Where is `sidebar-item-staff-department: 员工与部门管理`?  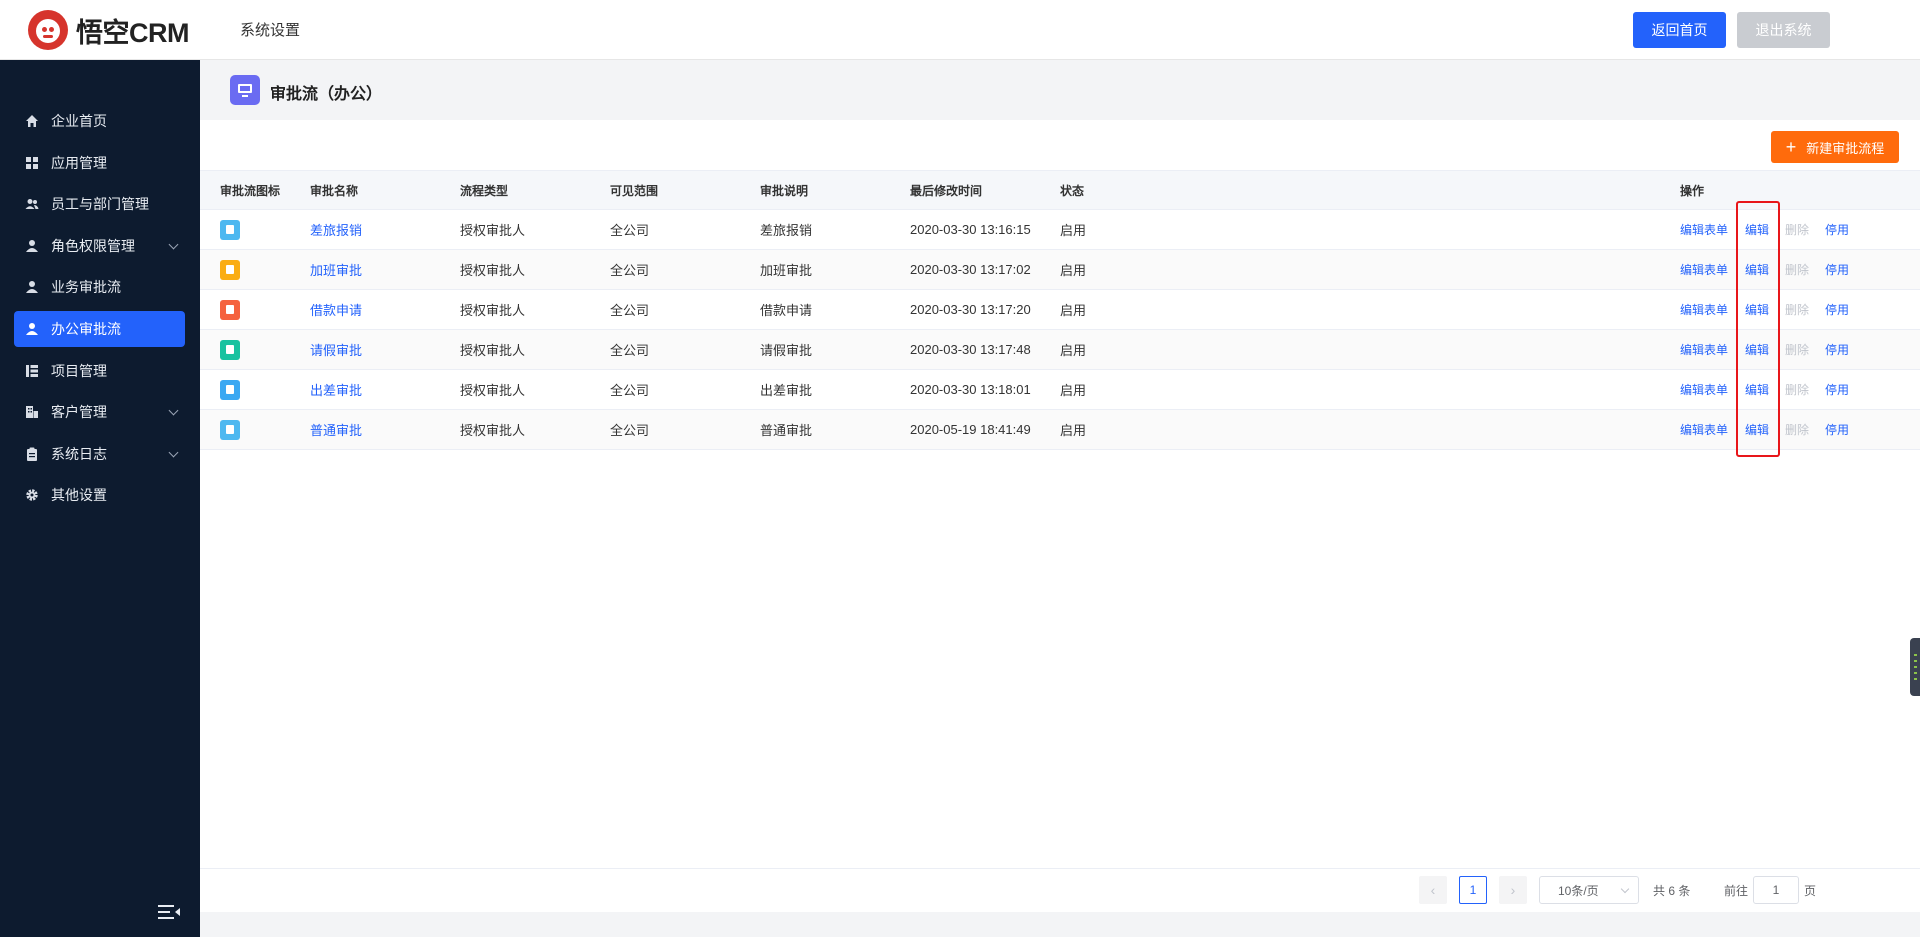 sidebar-item-staff-department: 员工与部门管理 is located at coordinates (99, 204).